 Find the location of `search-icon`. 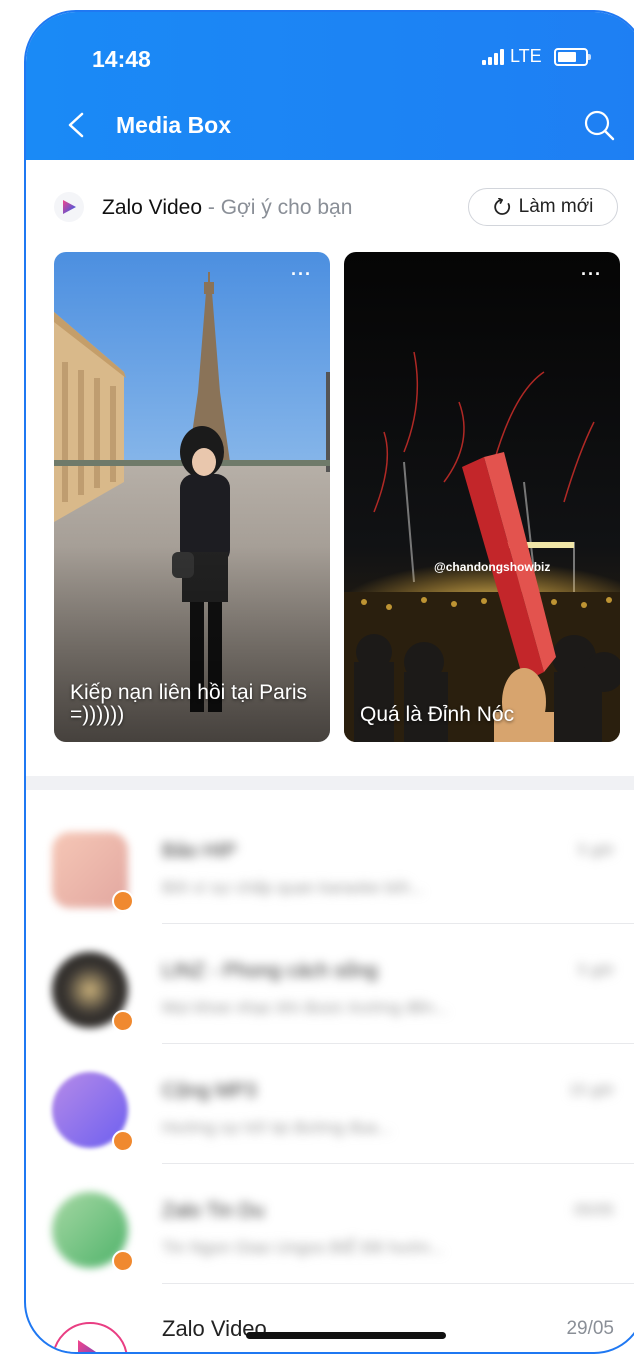

search-icon is located at coordinates (599, 125).